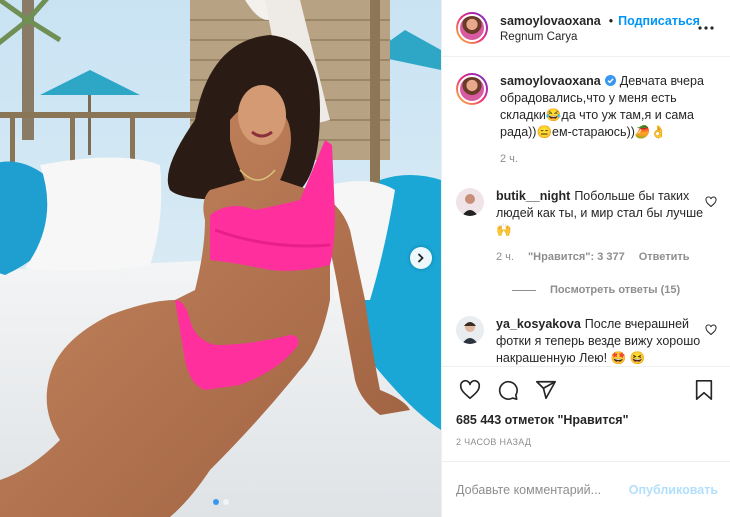 This screenshot has height=517, width=730. What do you see at coordinates (220, 502) in the screenshot?
I see `carousel-indicator` at bounding box center [220, 502].